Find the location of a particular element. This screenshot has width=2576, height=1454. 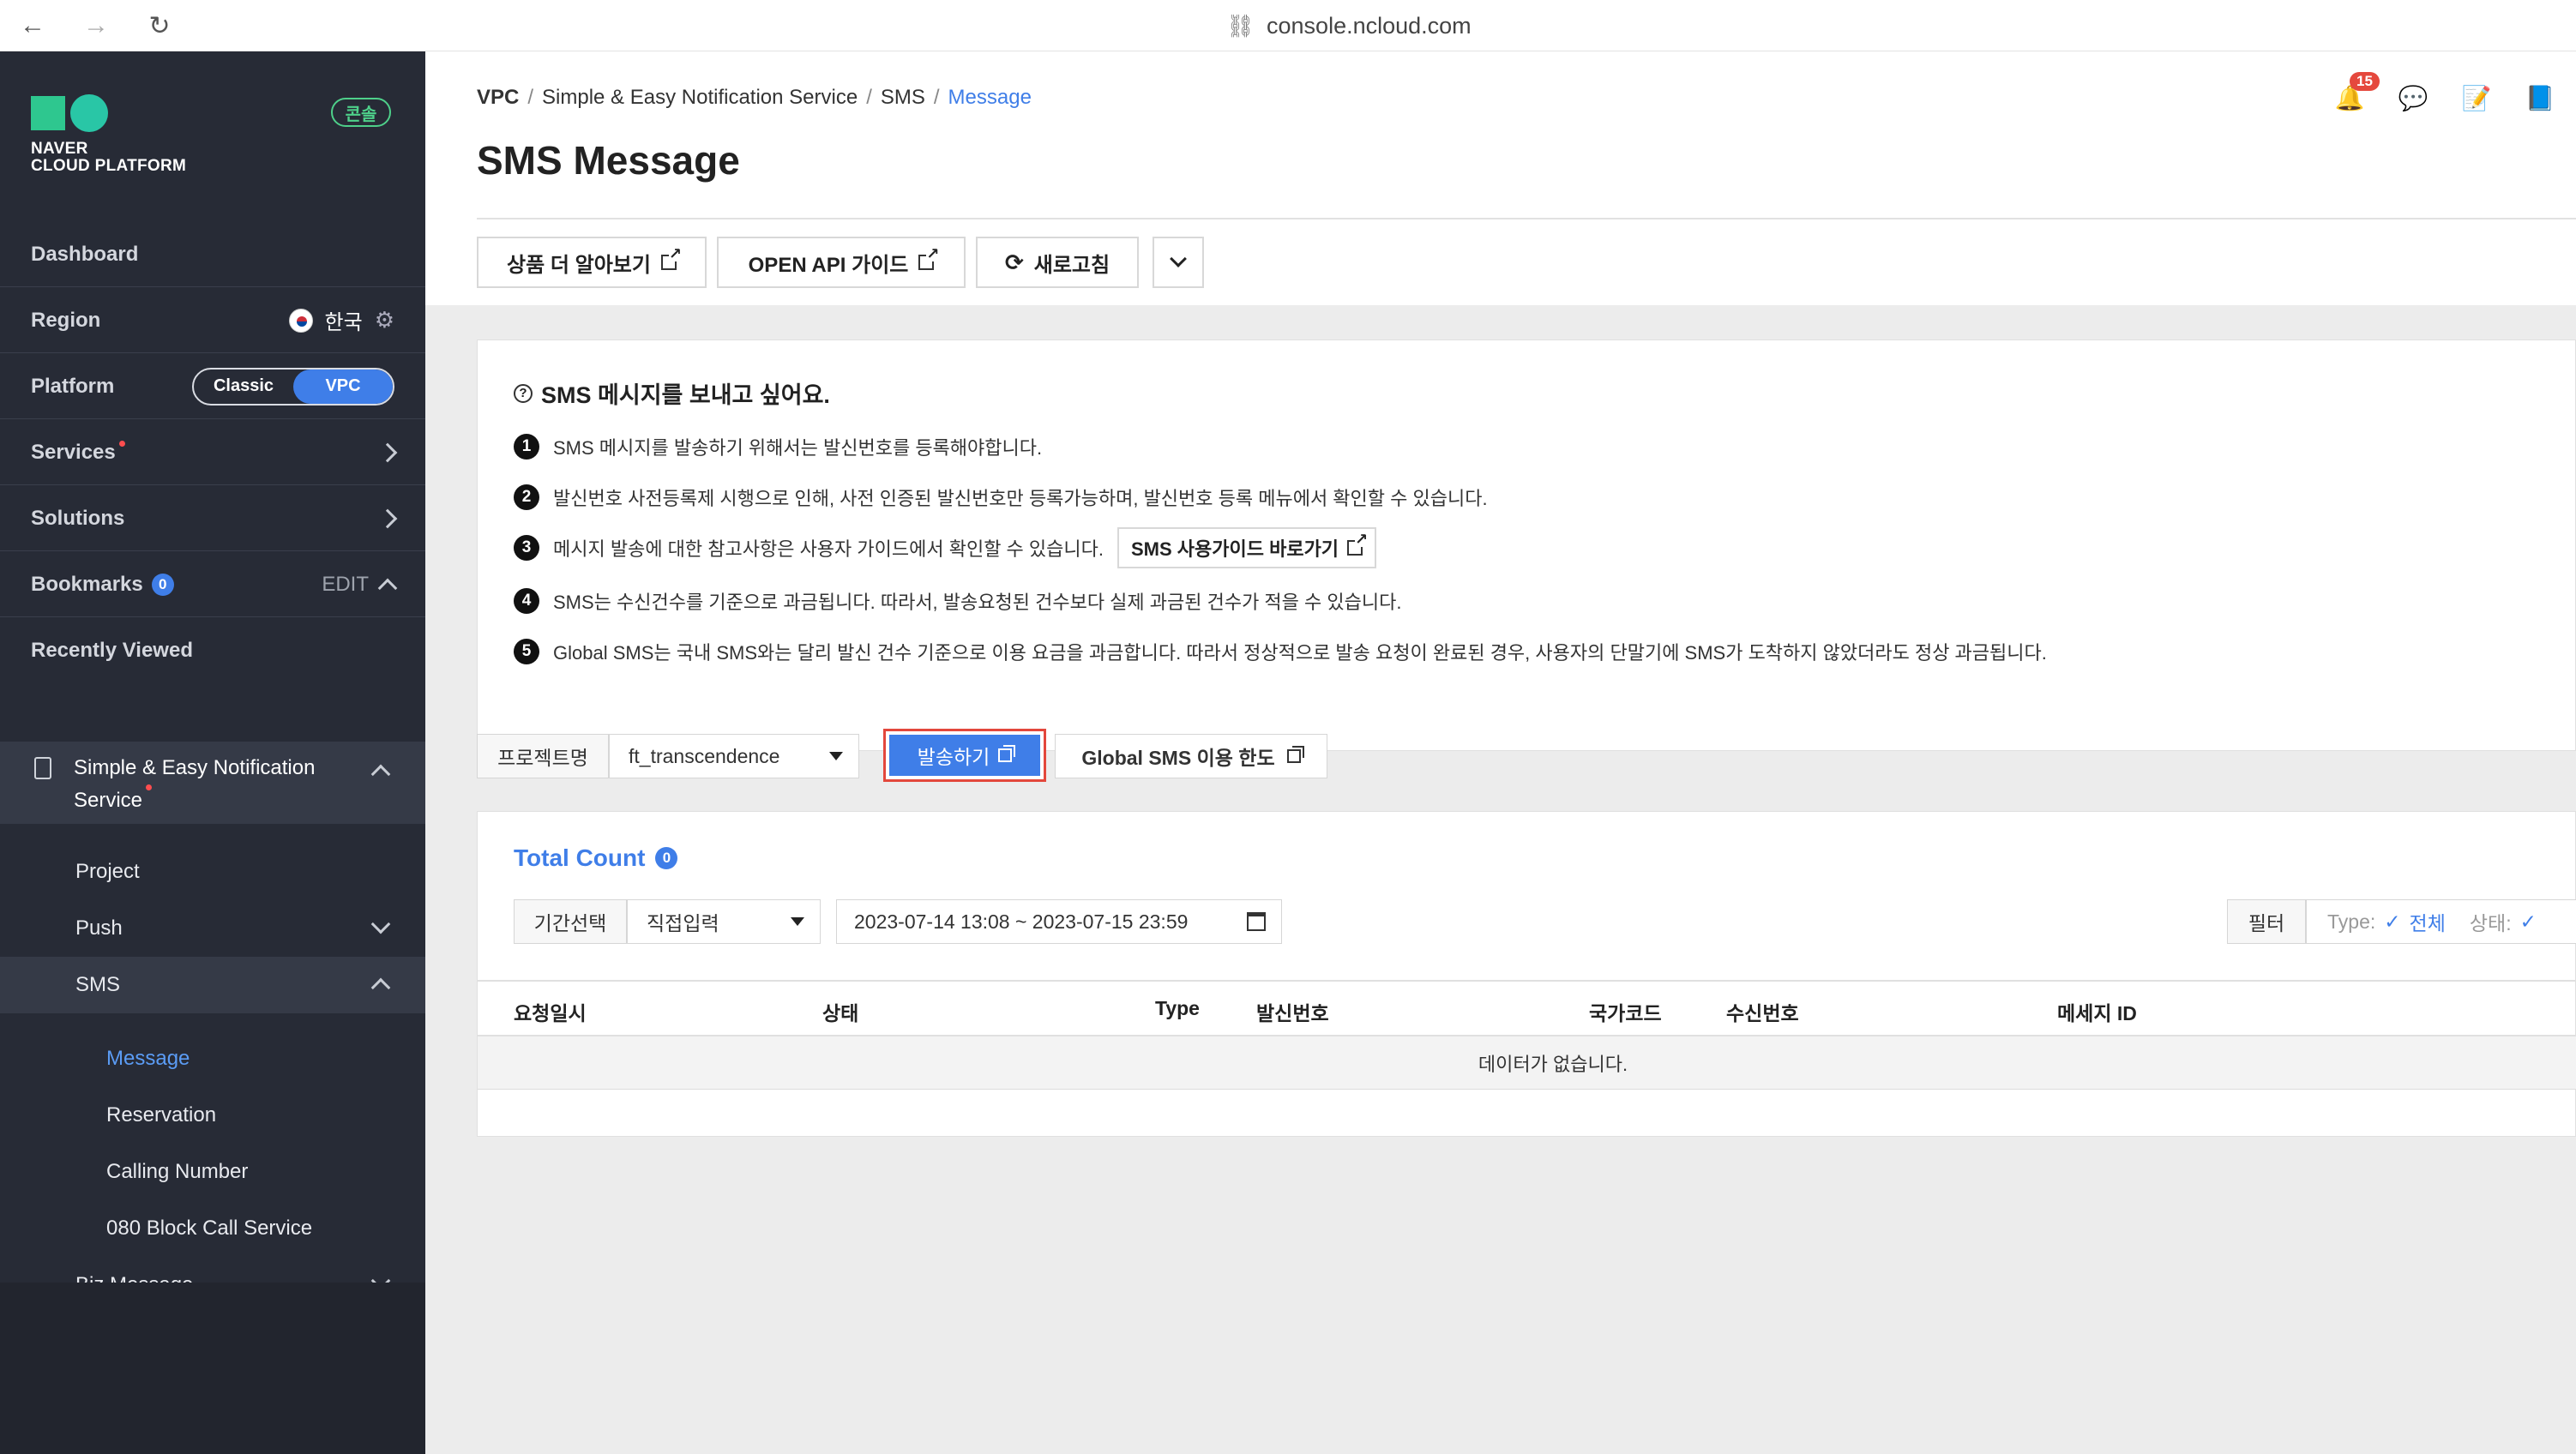

chat-icon: 💬 is located at coordinates (2413, 97).